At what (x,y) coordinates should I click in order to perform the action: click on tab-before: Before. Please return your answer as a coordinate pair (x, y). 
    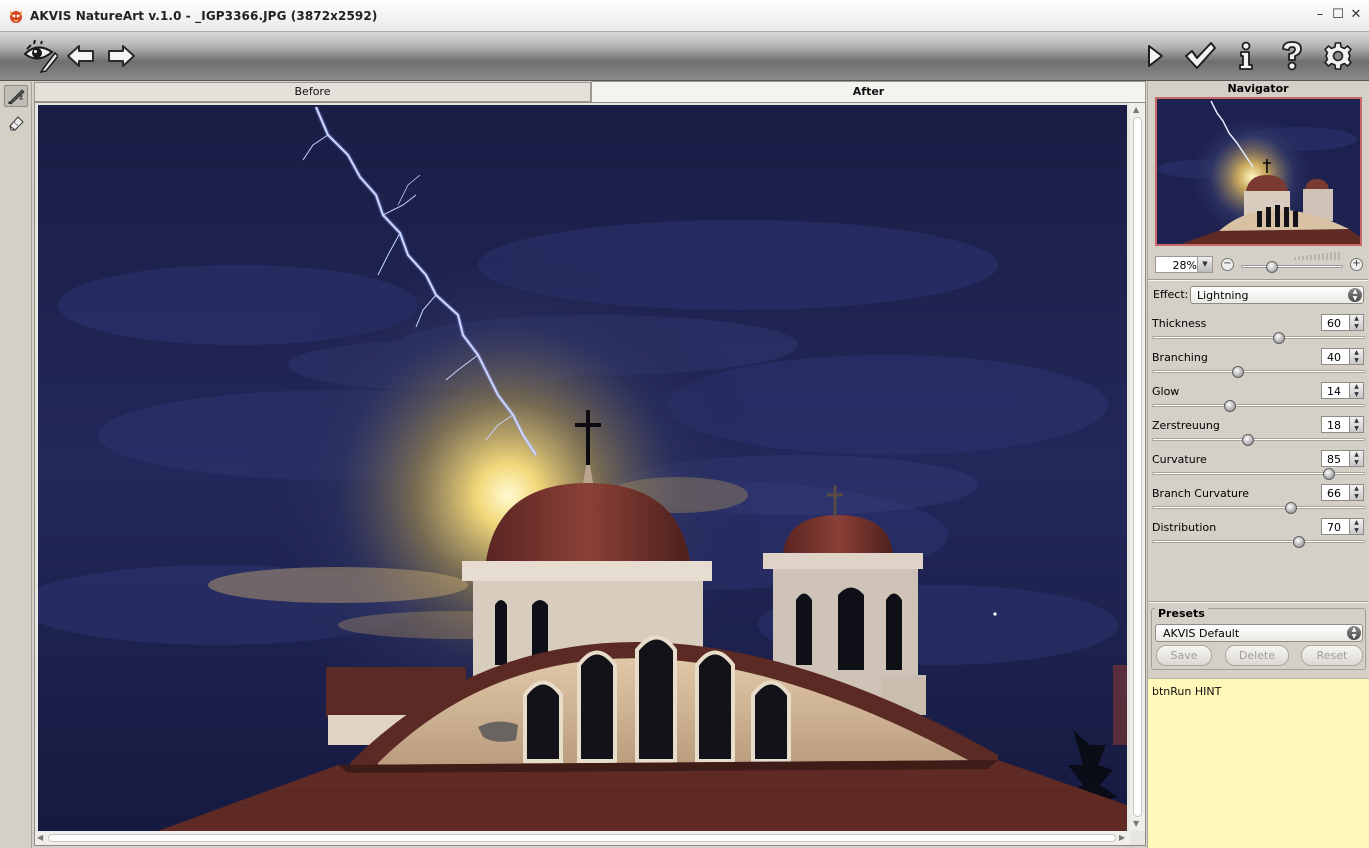
    Looking at the image, I should click on (312, 92).